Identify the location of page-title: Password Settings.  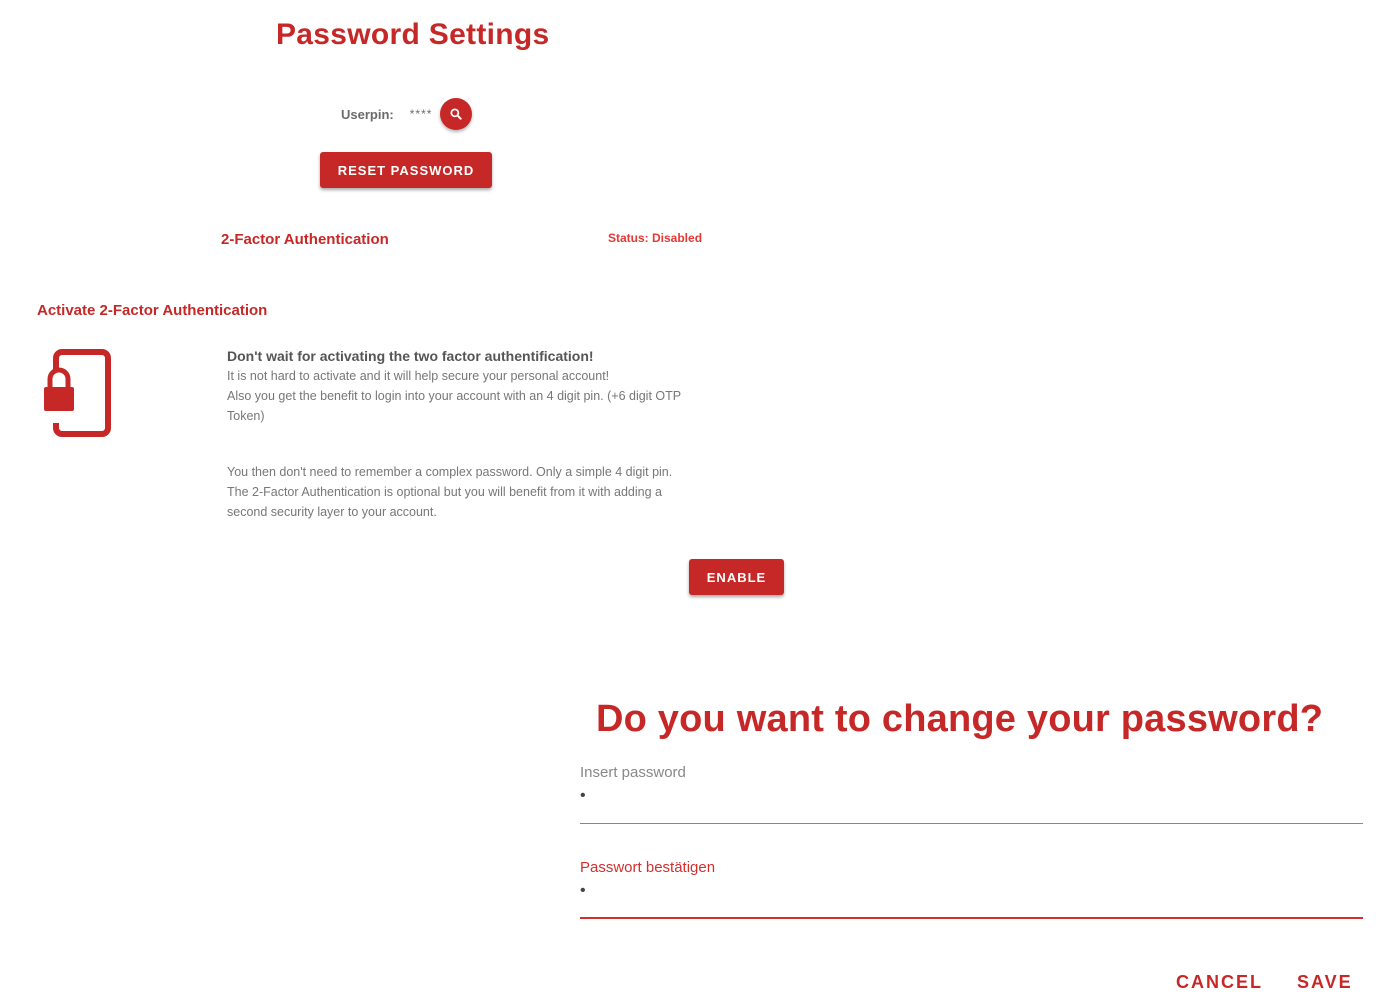
(413, 34).